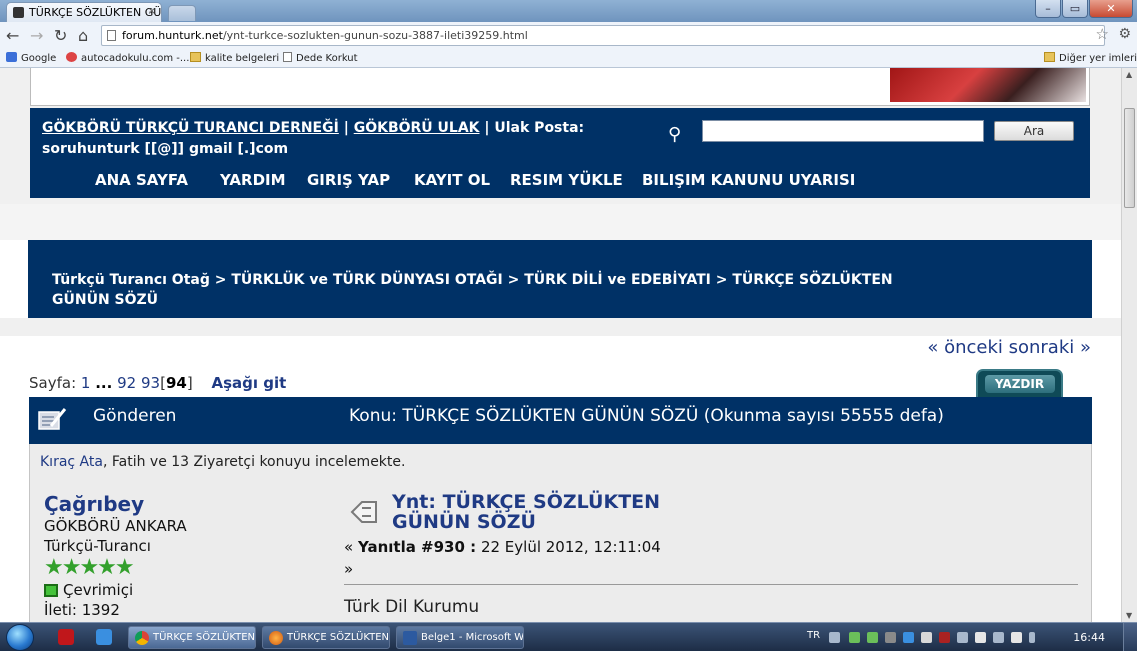 Image resolution: width=1137 pixels, height=651 pixels. I want to click on print-button: YAZDIR, so click(1019, 384).